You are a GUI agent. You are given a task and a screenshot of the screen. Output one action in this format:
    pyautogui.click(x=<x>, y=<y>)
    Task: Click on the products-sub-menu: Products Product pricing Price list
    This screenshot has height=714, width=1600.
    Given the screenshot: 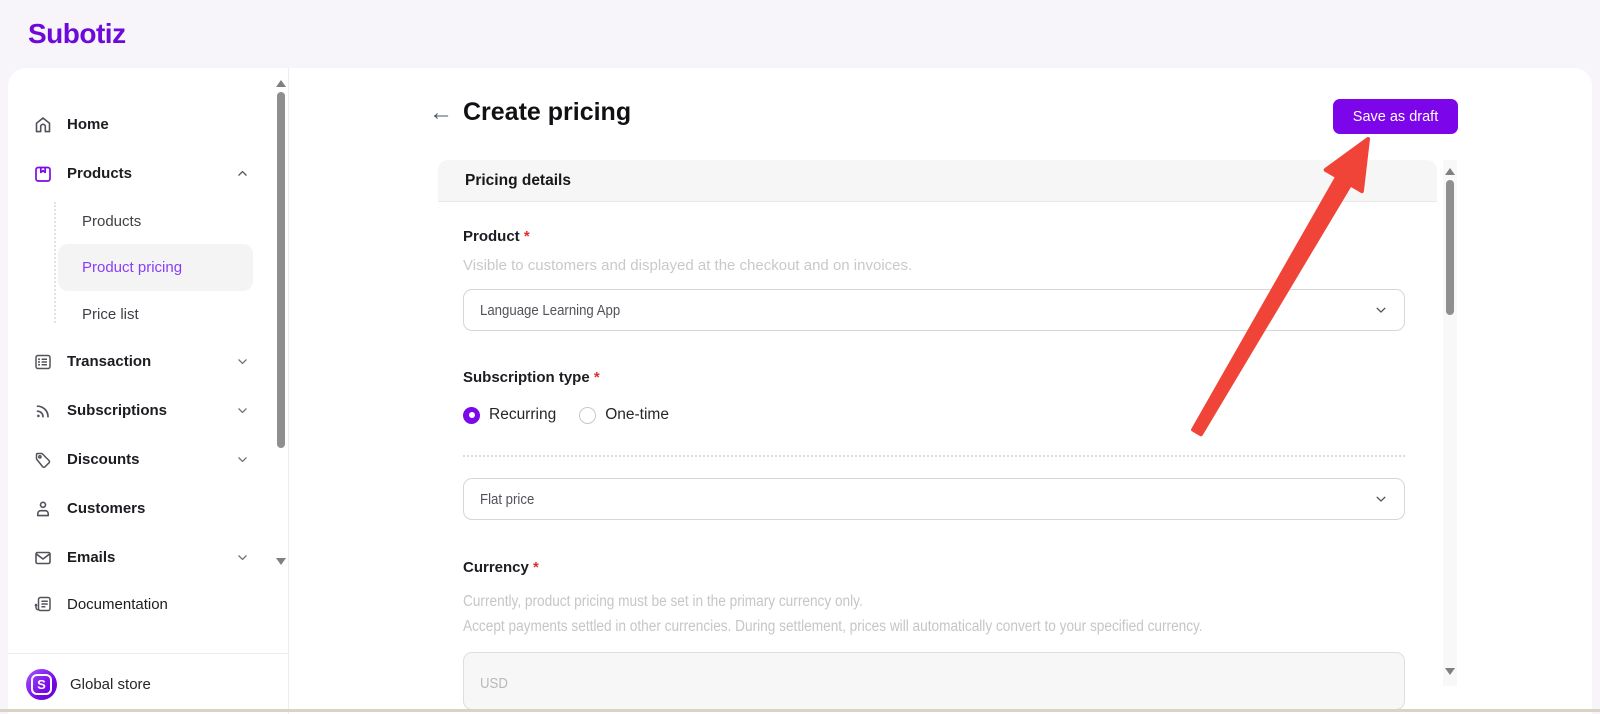 What is the action you would take?
    pyautogui.click(x=148, y=267)
    